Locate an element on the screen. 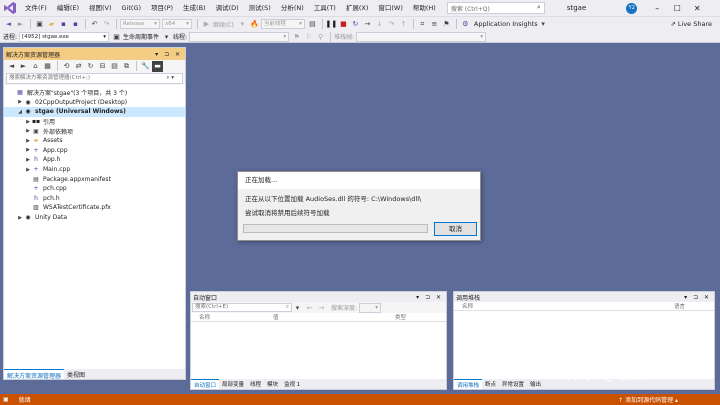 Image resolution: width=720 pixels, height=405 pixels. platform-select: x64 ▾ is located at coordinates (177, 24).